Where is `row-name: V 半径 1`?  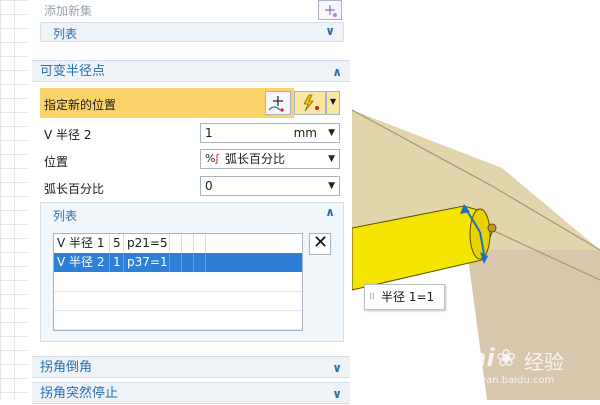 row-name: V 半径 1 is located at coordinates (82, 243).